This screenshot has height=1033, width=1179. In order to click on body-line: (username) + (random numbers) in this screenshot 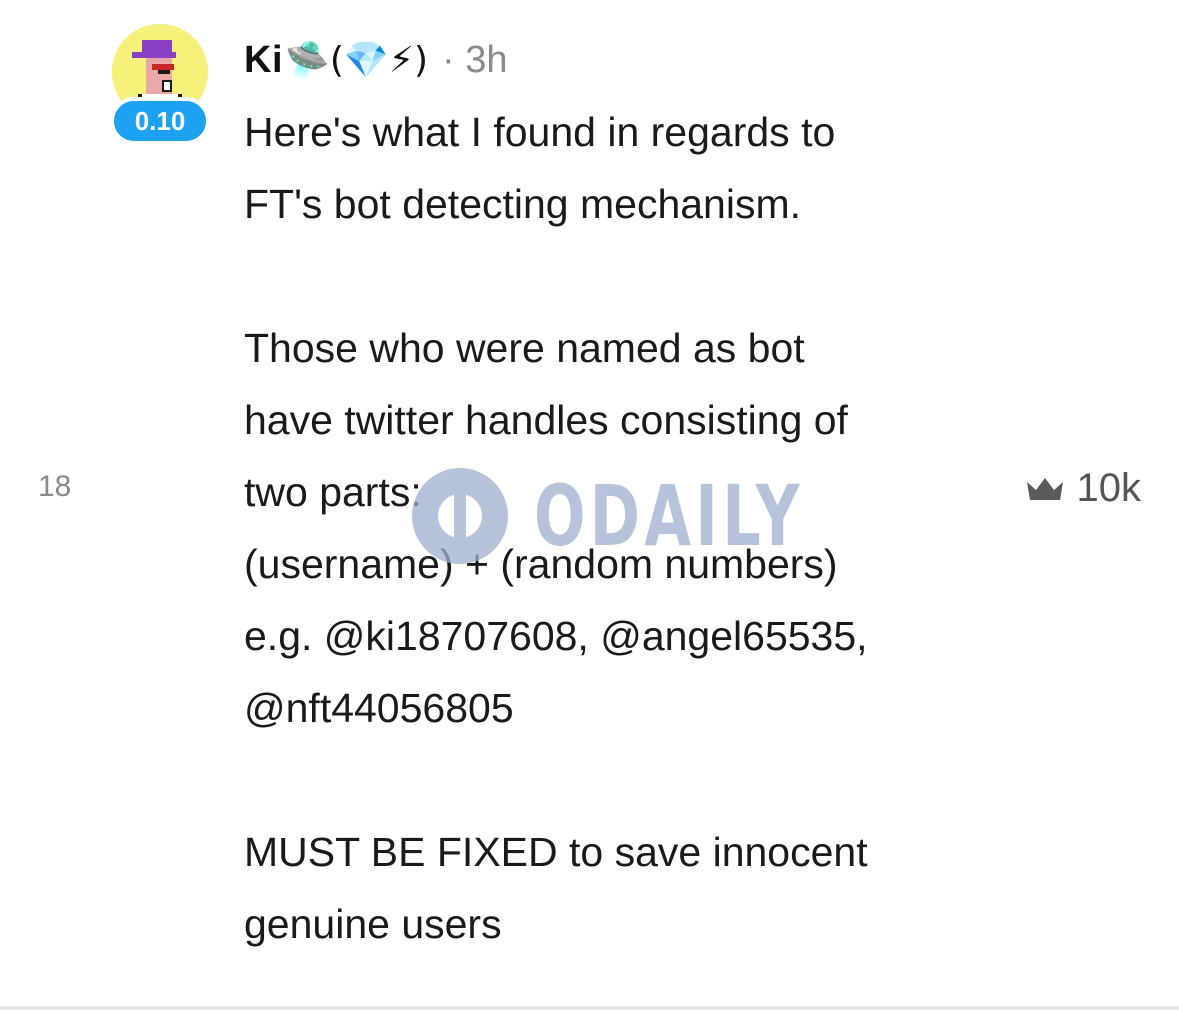, I will do `click(541, 564)`.